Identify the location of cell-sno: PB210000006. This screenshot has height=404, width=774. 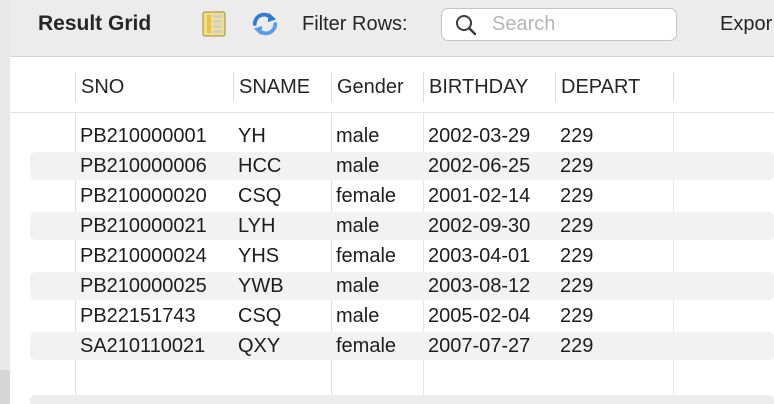
(141, 166).